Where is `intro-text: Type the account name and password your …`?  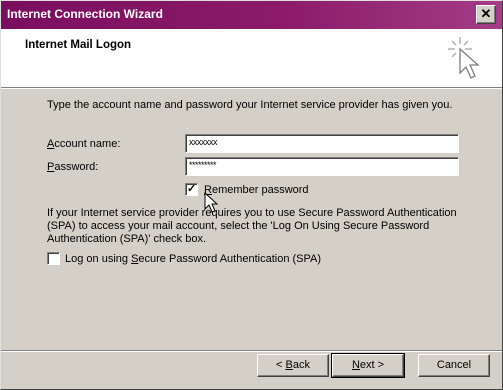
intro-text: Type the account name and password your … is located at coordinates (250, 105).